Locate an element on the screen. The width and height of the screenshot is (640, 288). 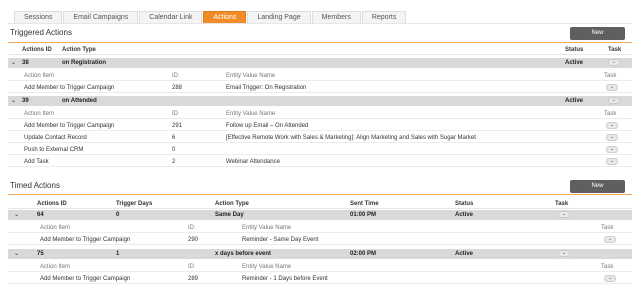
action-item: Update Contact Record is located at coordinates (55, 138).